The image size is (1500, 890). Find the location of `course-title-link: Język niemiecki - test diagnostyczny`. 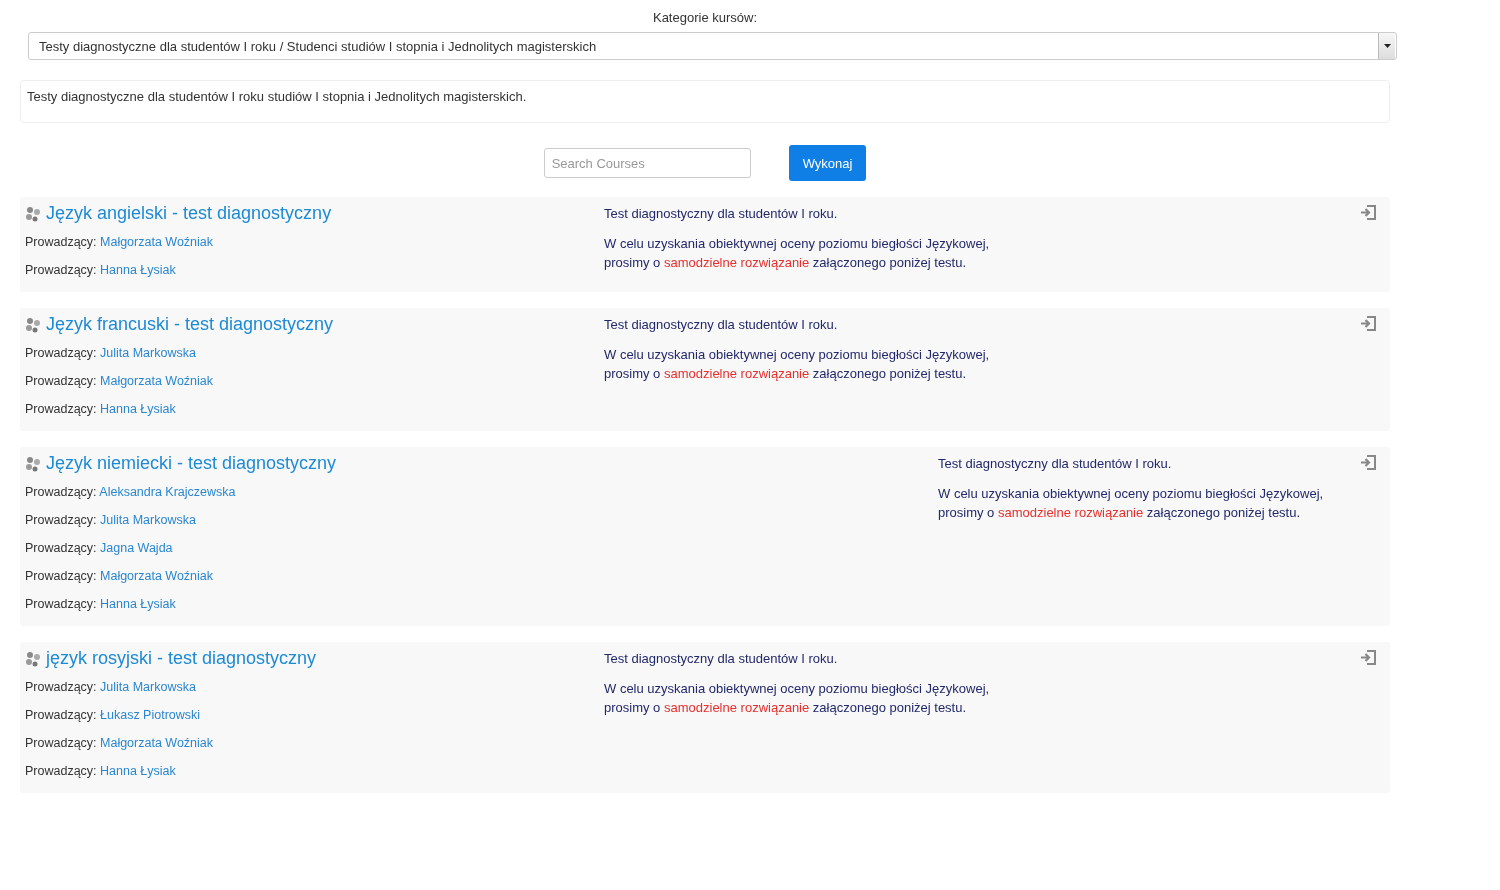

course-title-link: Język niemiecki - test diagnostyczny is located at coordinates (191, 463).